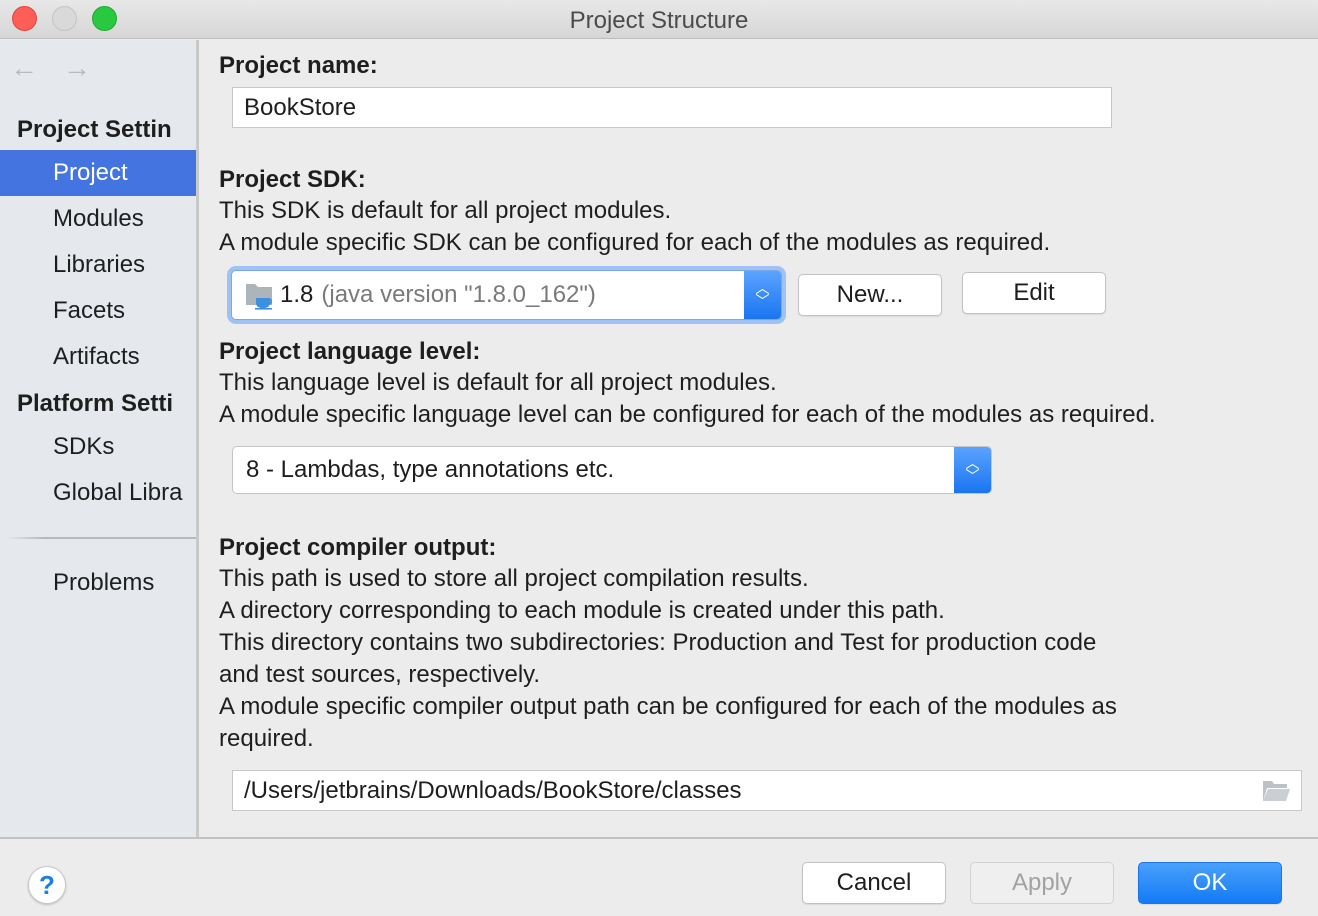 The width and height of the screenshot is (1318, 916). Describe the element at coordinates (1034, 293) in the screenshot. I see `edit-sdk-button: Edit` at that location.